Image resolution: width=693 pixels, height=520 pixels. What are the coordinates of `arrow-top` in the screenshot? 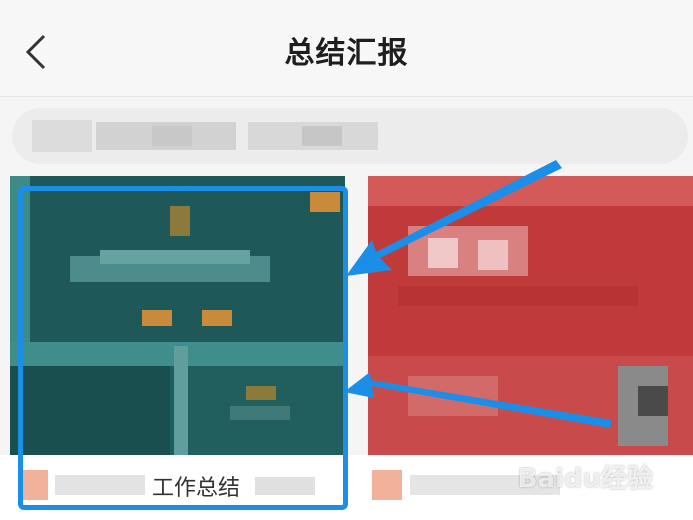 It's located at (454, 218).